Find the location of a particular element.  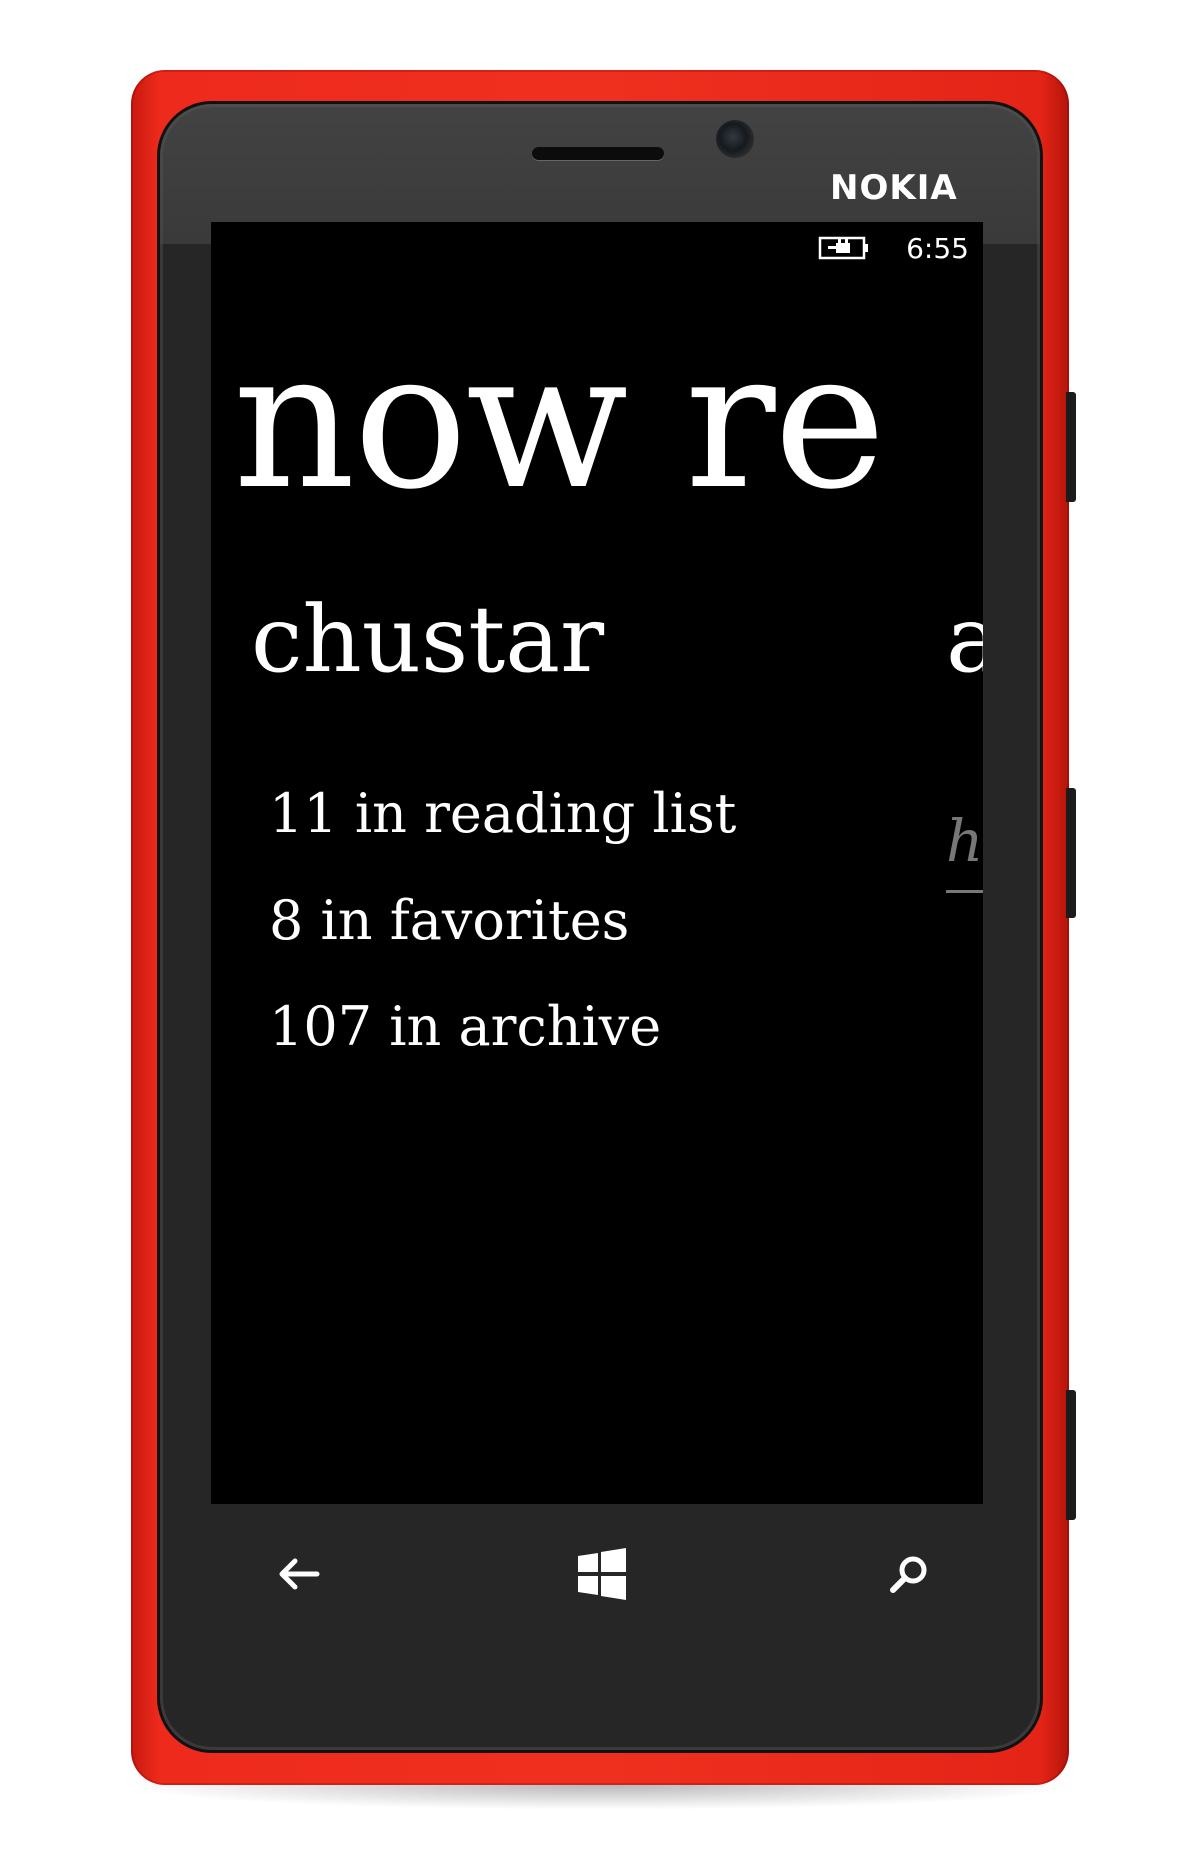

power-button is located at coordinates (1071, 853).